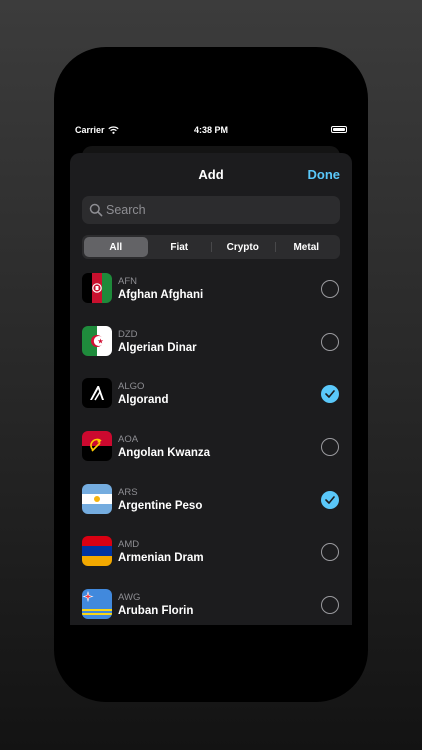 The width and height of the screenshot is (422, 750). What do you see at coordinates (160, 505) in the screenshot?
I see `currency-name: Argentine Peso` at bounding box center [160, 505].